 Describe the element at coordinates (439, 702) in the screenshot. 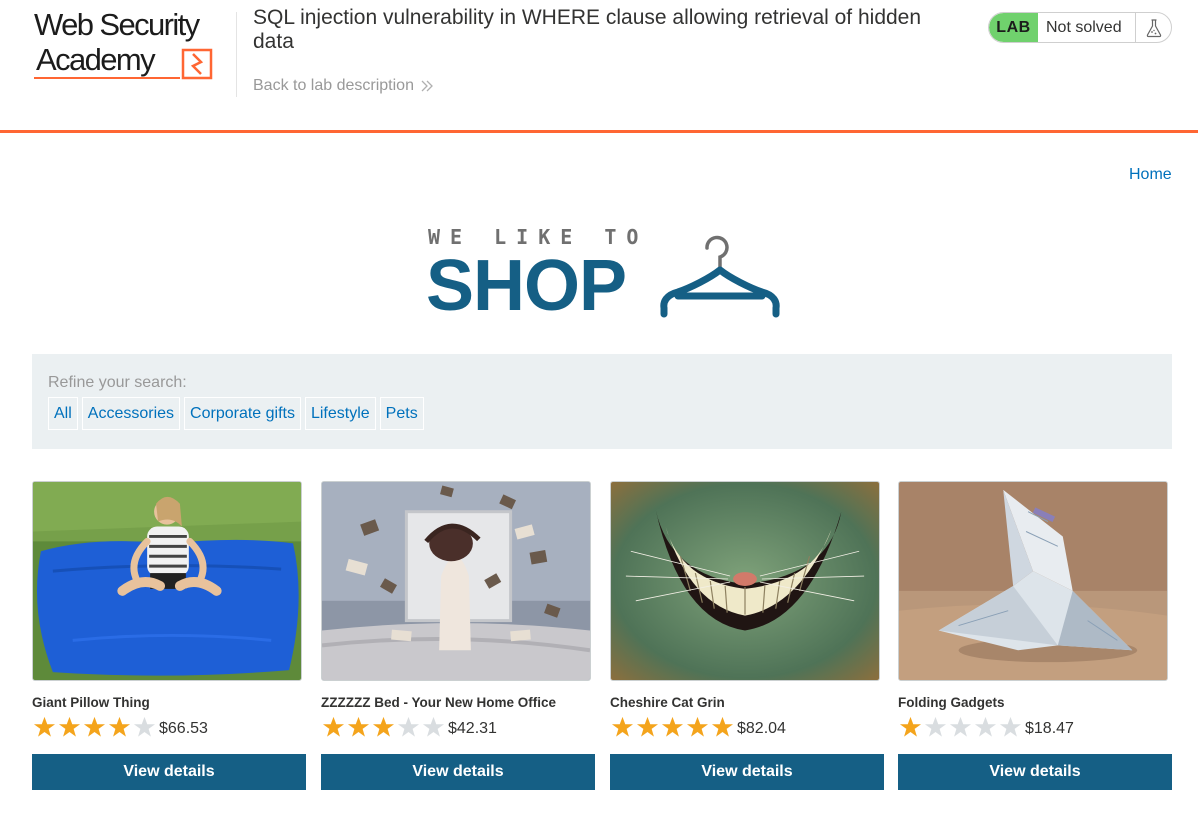

I see `product-name: ZZZZZZ Bed - Your New Home Office` at that location.